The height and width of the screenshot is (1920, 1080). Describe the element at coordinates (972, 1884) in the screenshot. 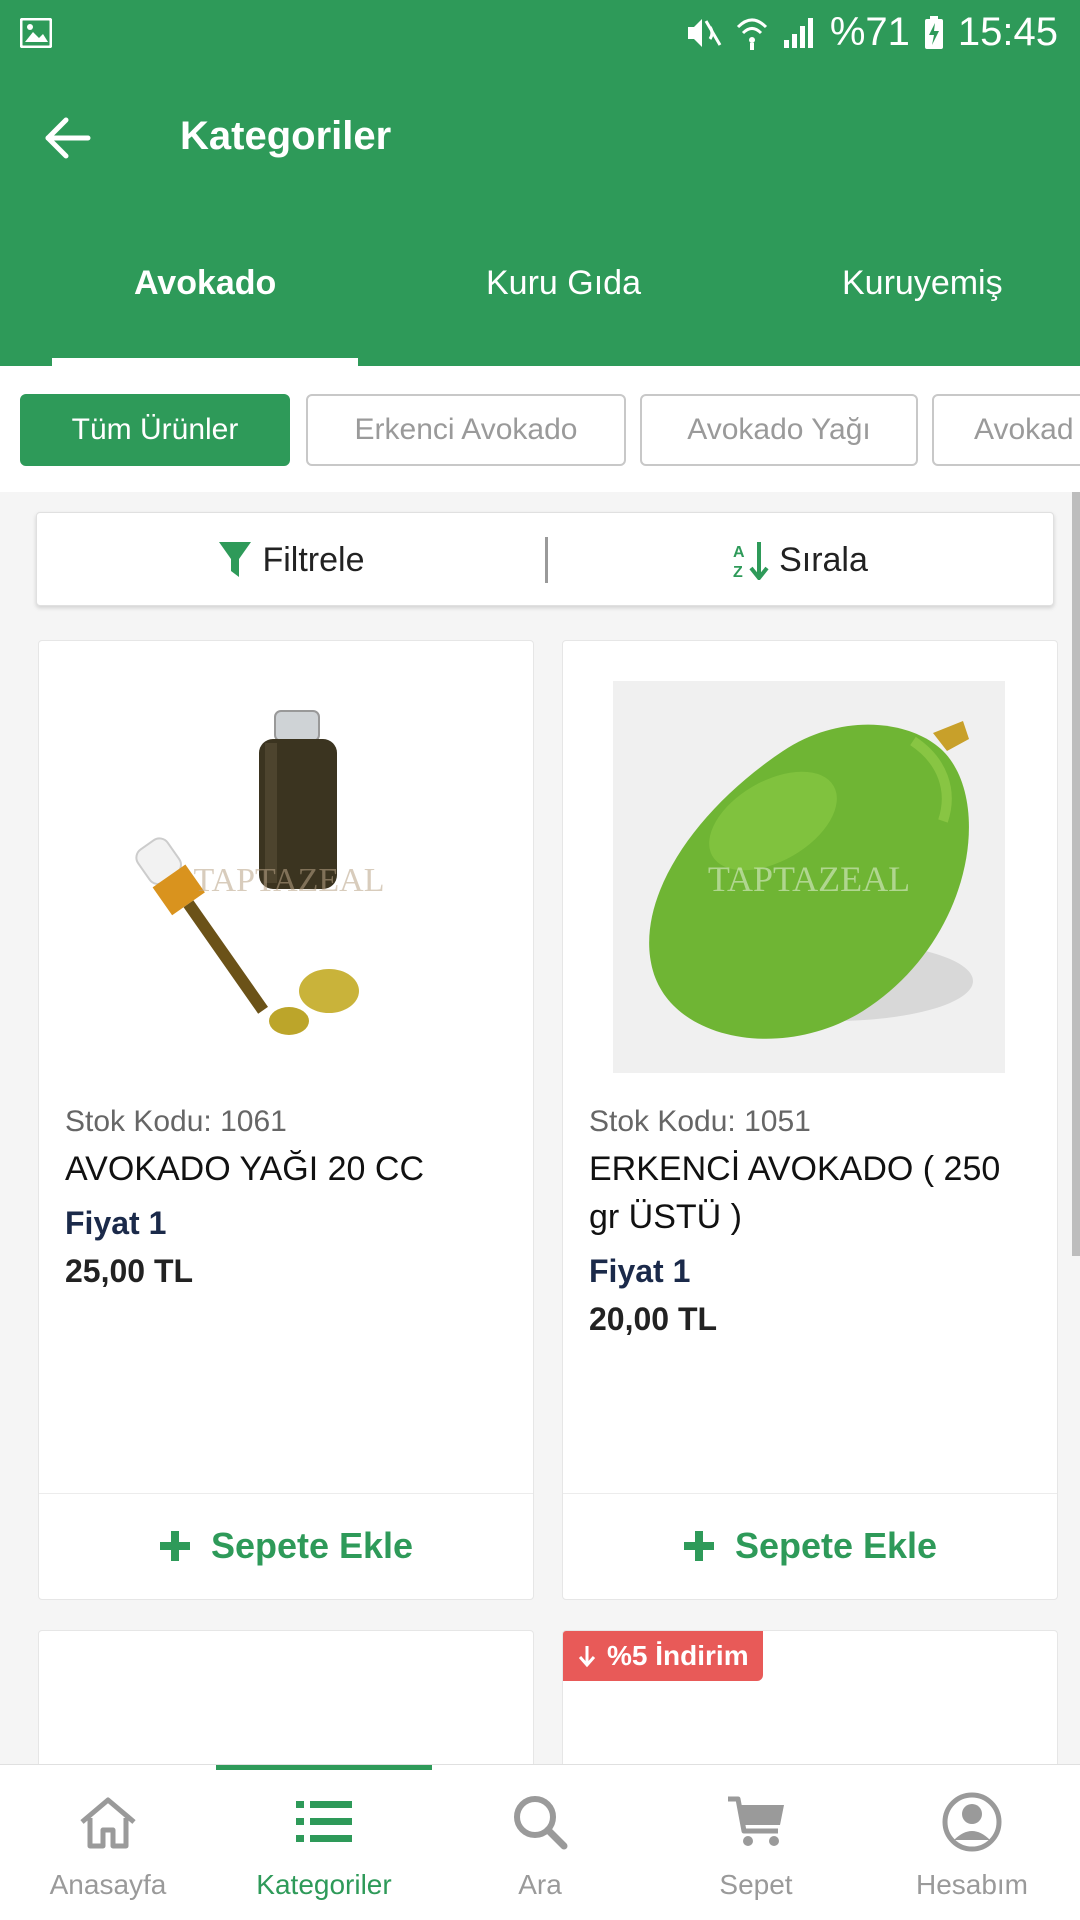

I see `nav-label: Hesabım` at that location.